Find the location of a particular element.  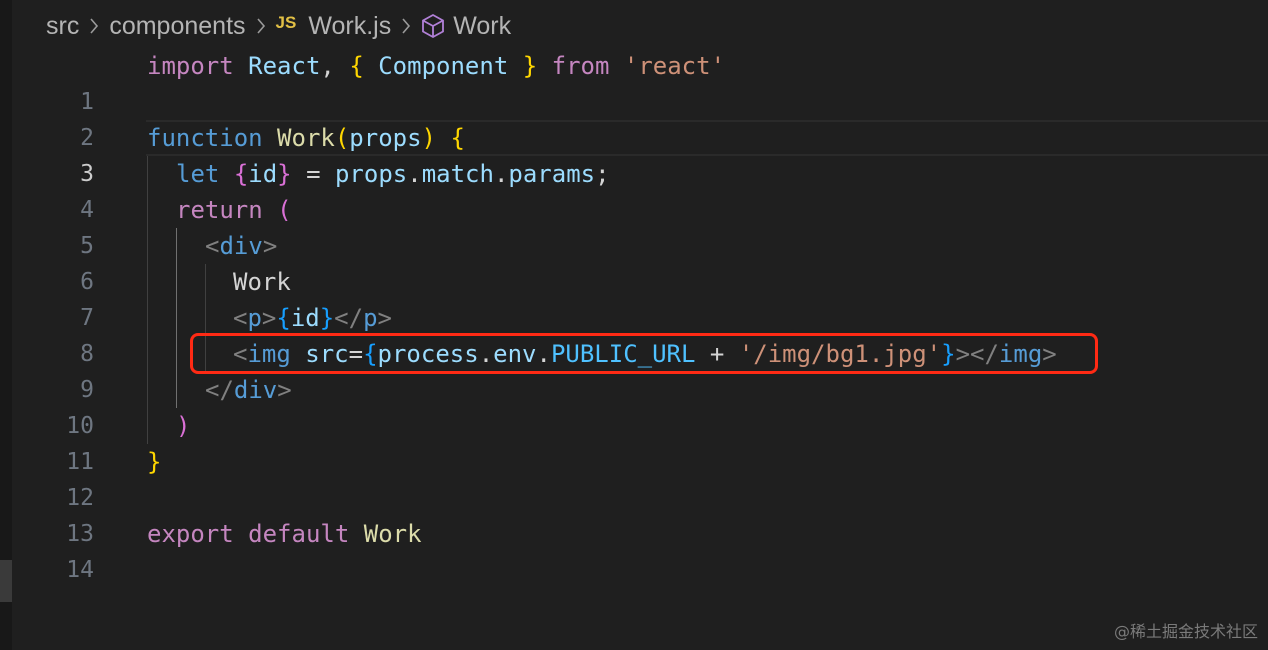

token: 'react' is located at coordinates (674, 66).